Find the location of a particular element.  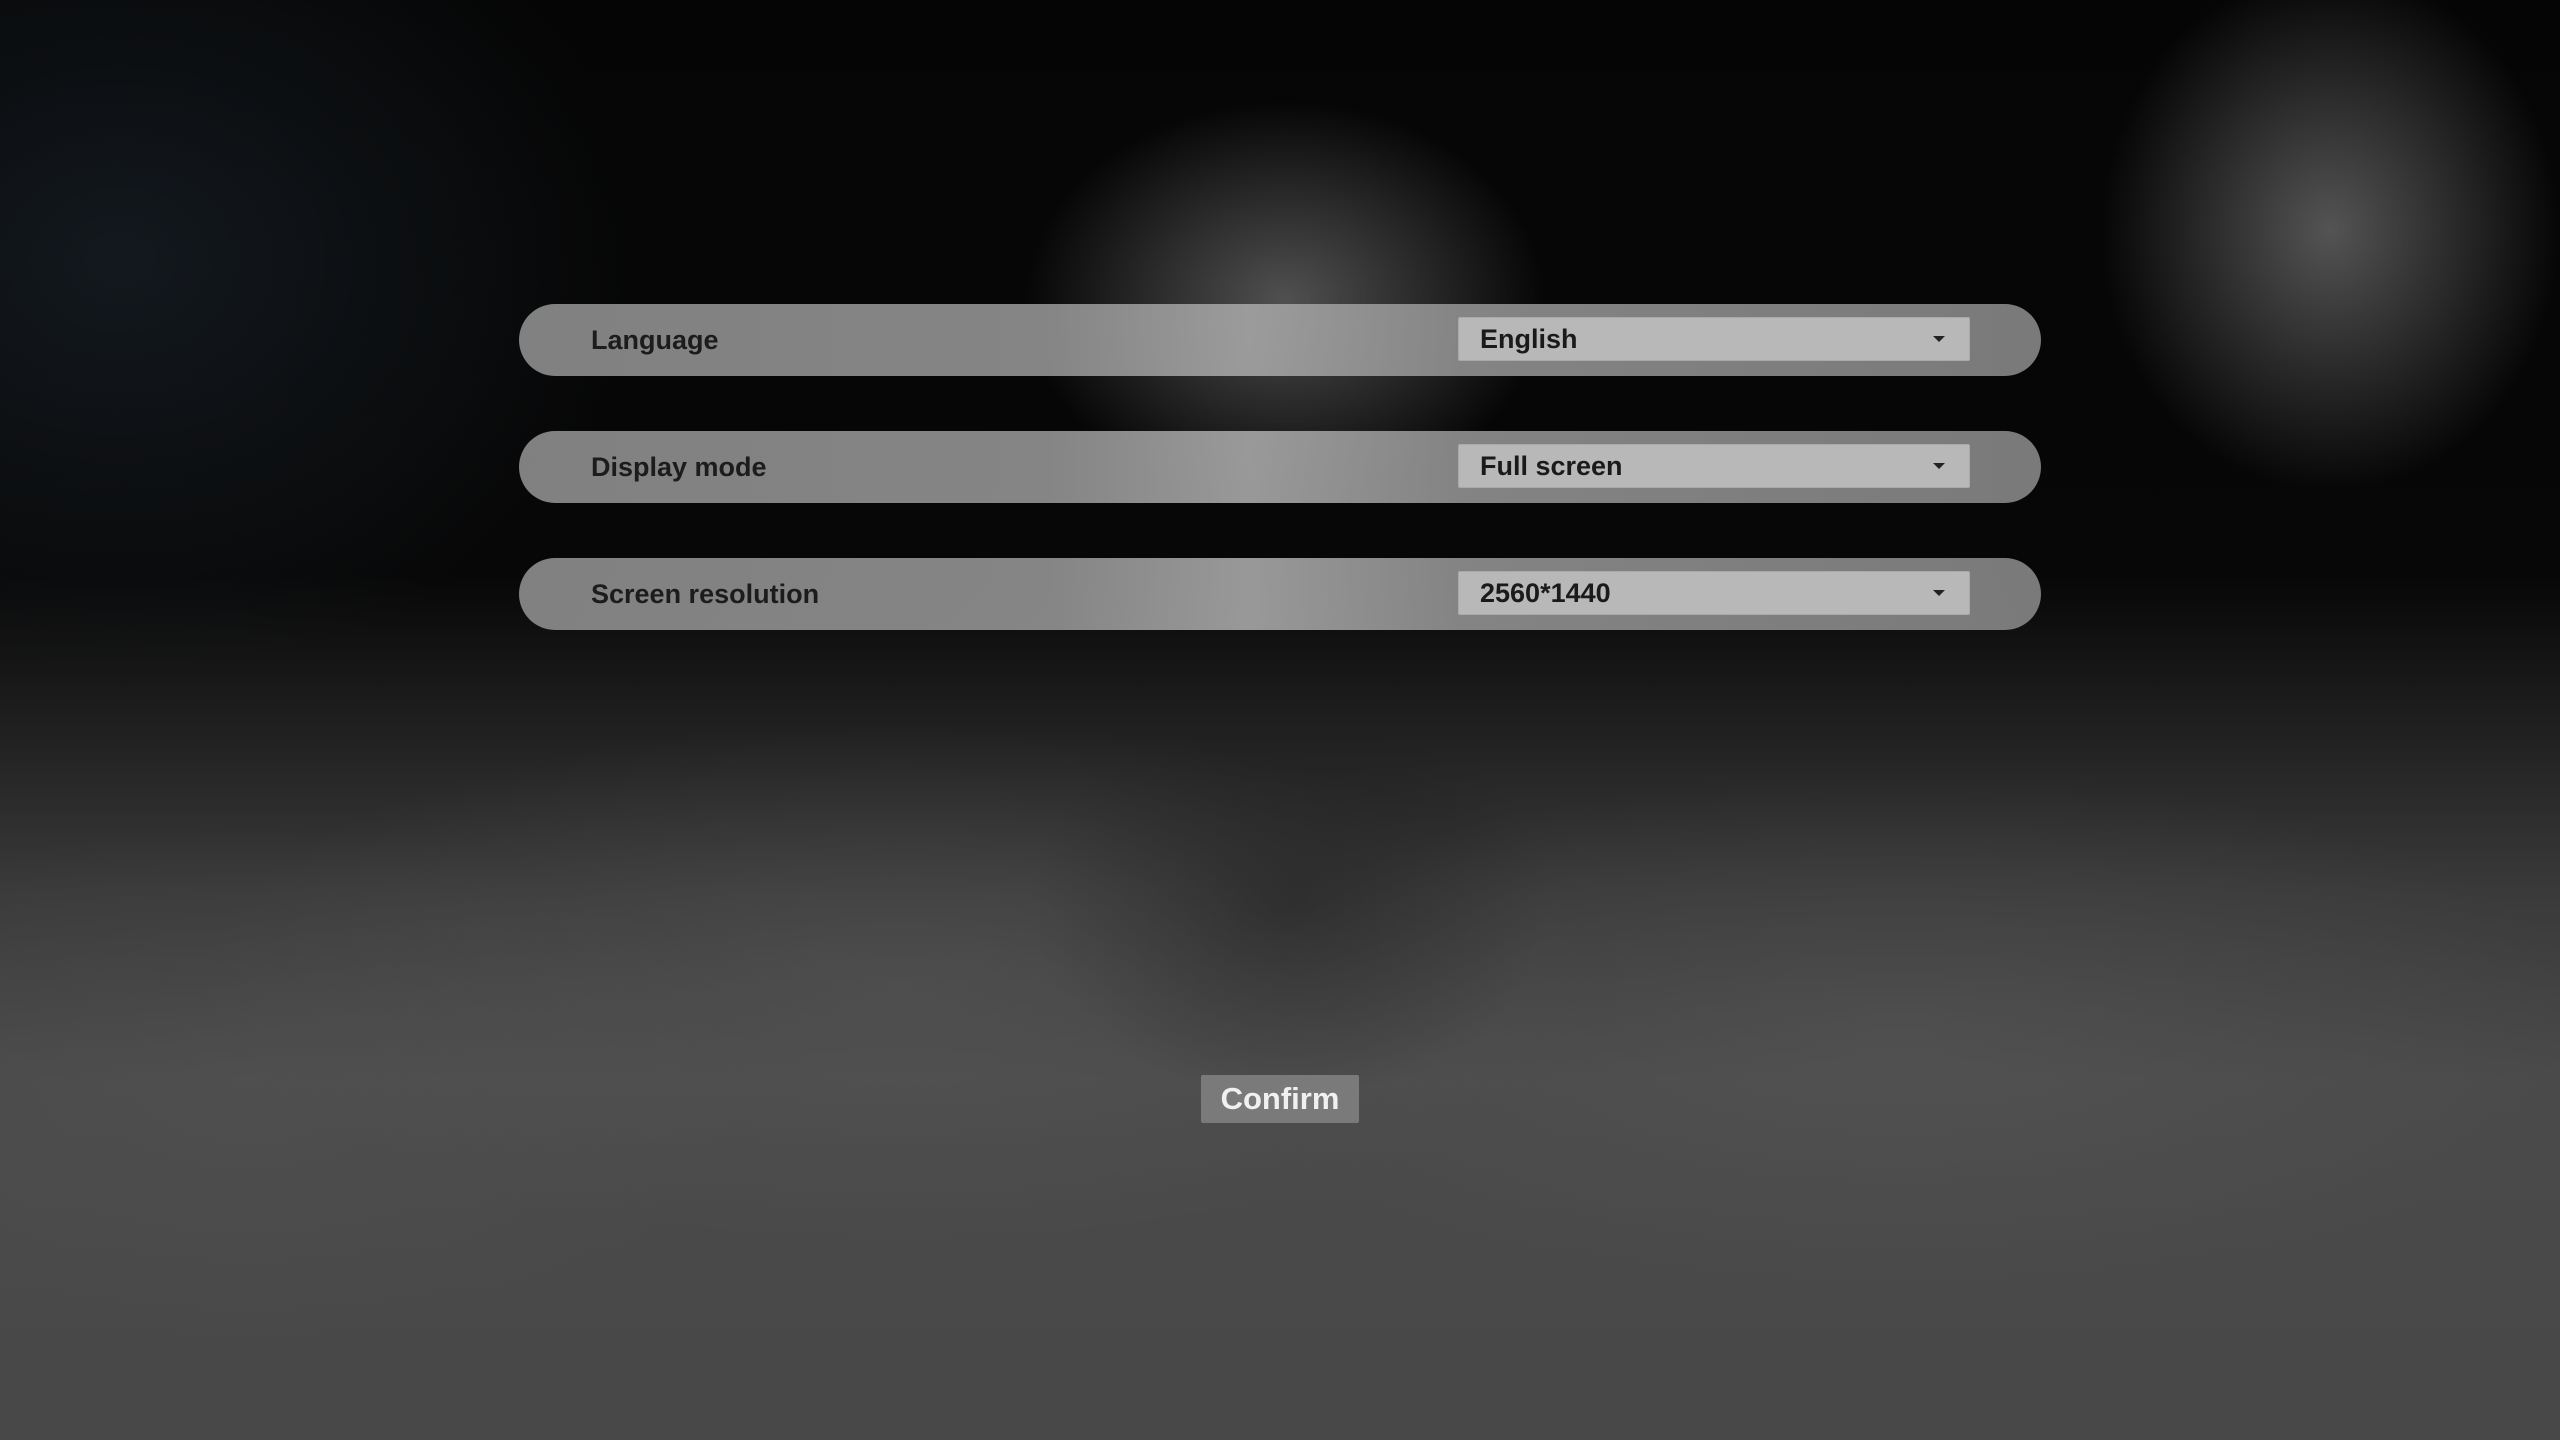

language-label: Language is located at coordinates (655, 340).